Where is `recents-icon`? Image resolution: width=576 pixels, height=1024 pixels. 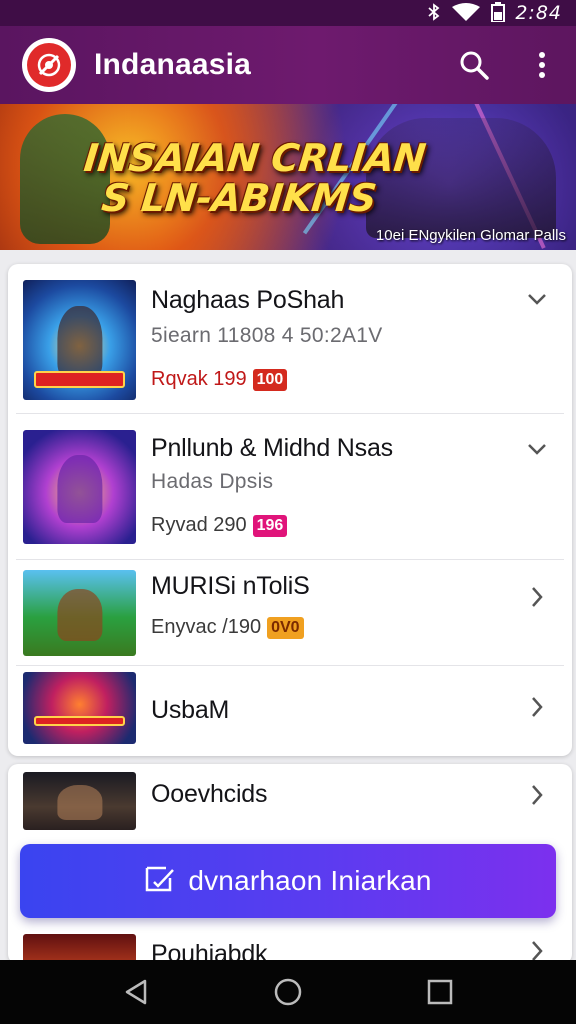
recents-icon is located at coordinates (440, 992).